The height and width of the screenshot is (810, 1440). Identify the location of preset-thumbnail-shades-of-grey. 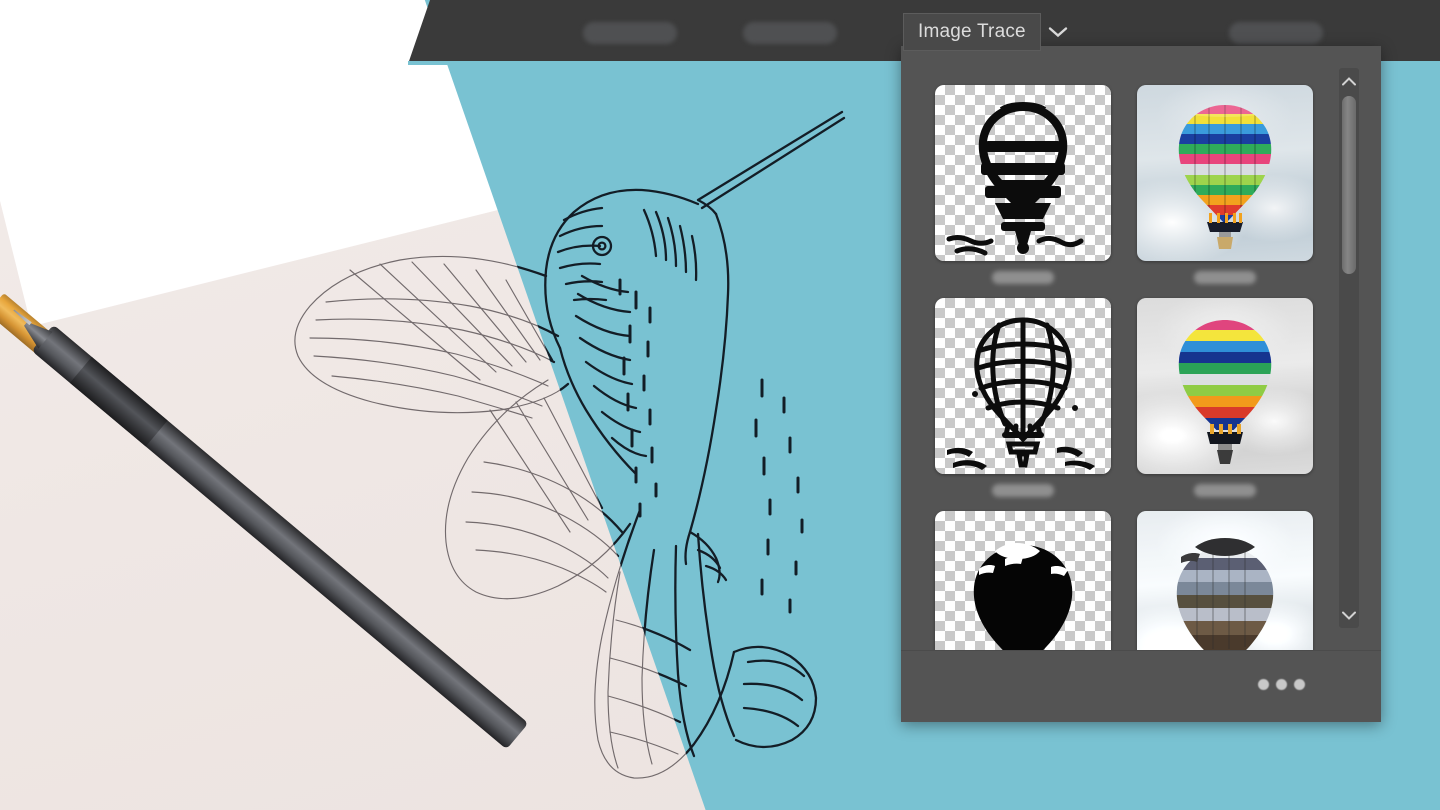
(1225, 580).